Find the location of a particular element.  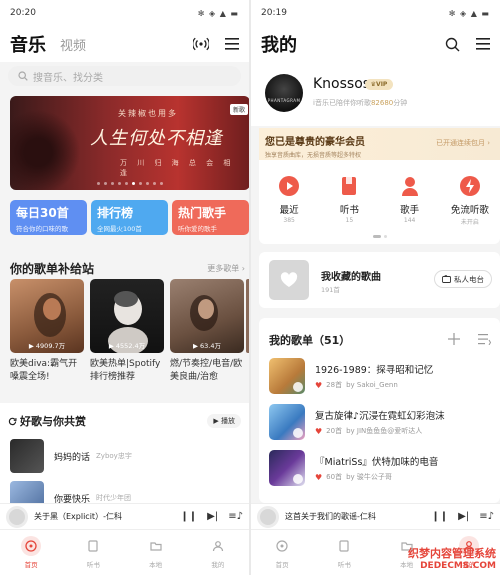

mini-player: 关于黑（Explicit）-仁科 ❙❙ ▶| ≡♪ is located at coordinates (124, 516).